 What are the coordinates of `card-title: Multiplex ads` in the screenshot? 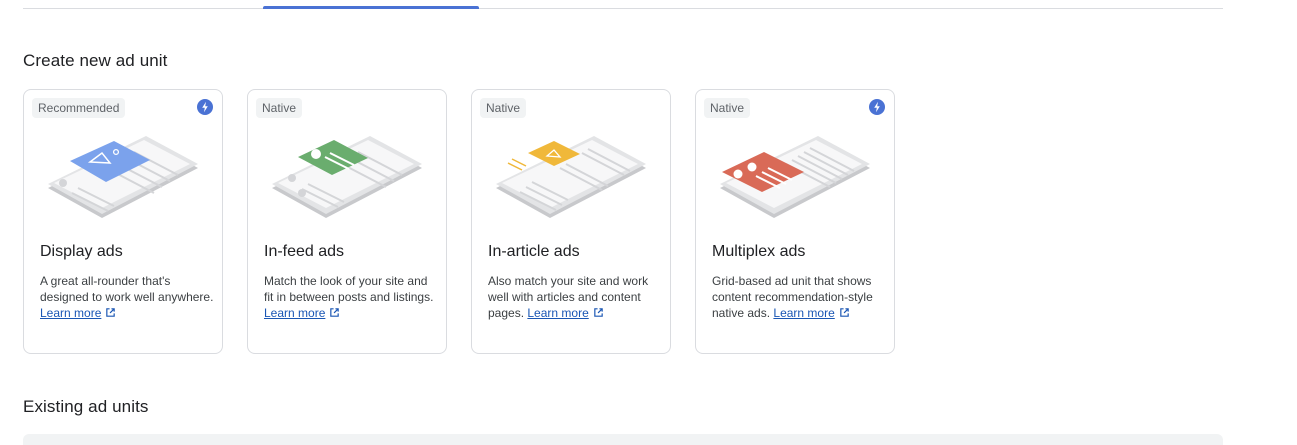 It's located at (759, 251).